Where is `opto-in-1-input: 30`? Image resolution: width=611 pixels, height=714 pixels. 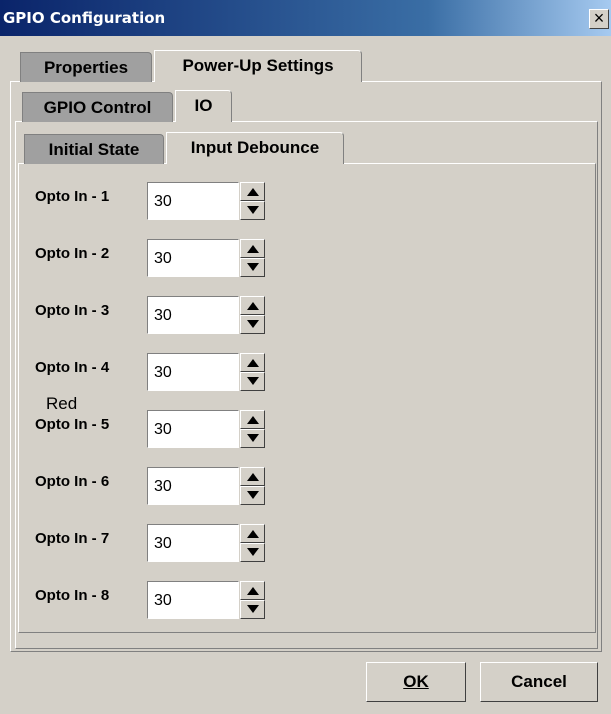 opto-in-1-input: 30 is located at coordinates (193, 201).